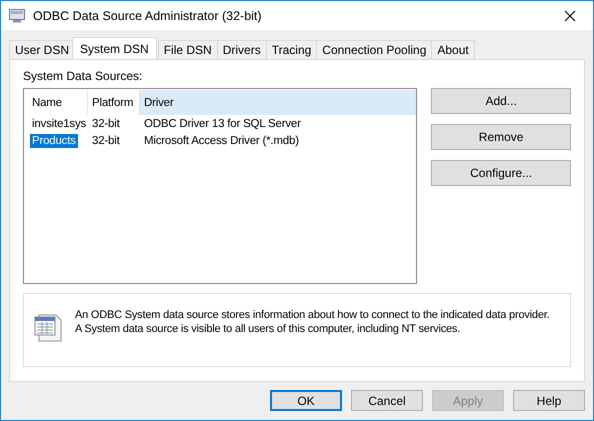 Image resolution: width=594 pixels, height=421 pixels. I want to click on data-sheet-icon, so click(48, 327).